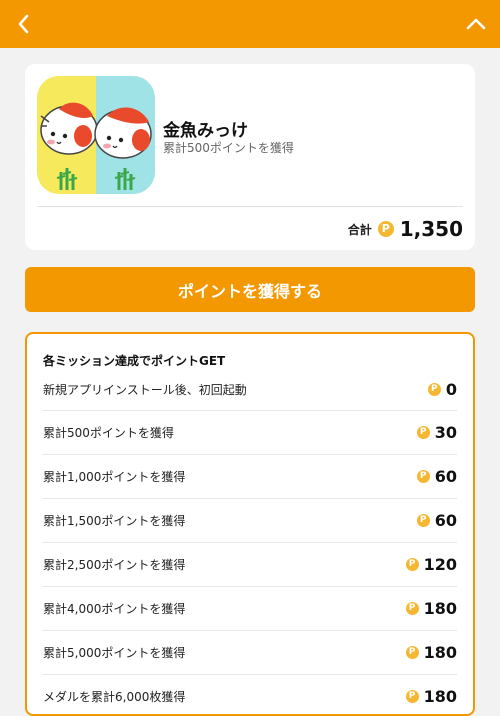 Image resolution: width=500 pixels, height=716 pixels. Describe the element at coordinates (134, 361) in the screenshot. I see `mission-title: 各ミッション達成でポイントGET` at that location.